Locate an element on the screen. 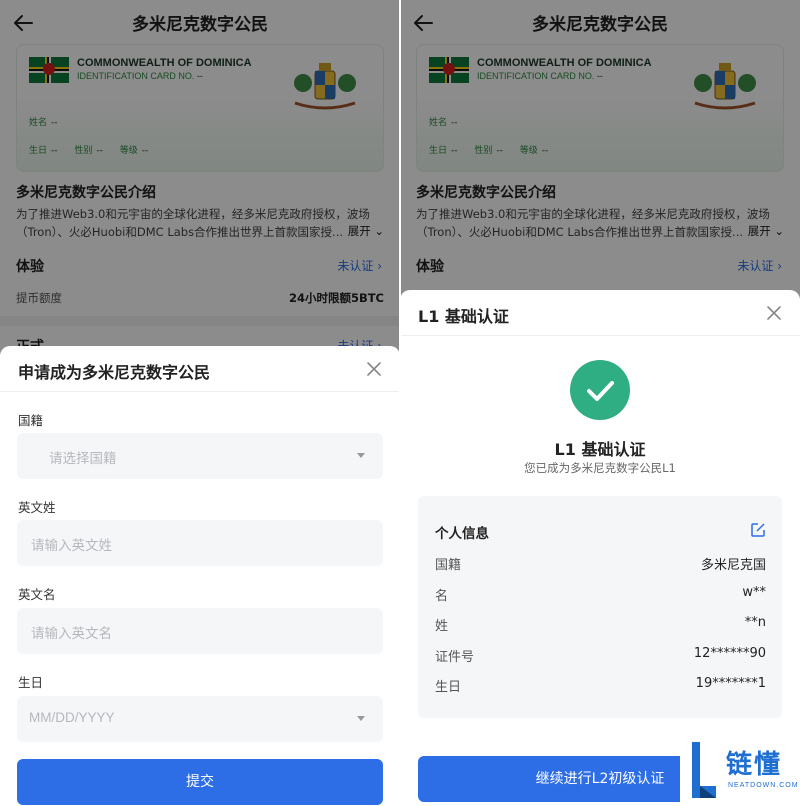 This screenshot has height=806, width=800. info-row: 生日 19*******1 is located at coordinates (600, 685).